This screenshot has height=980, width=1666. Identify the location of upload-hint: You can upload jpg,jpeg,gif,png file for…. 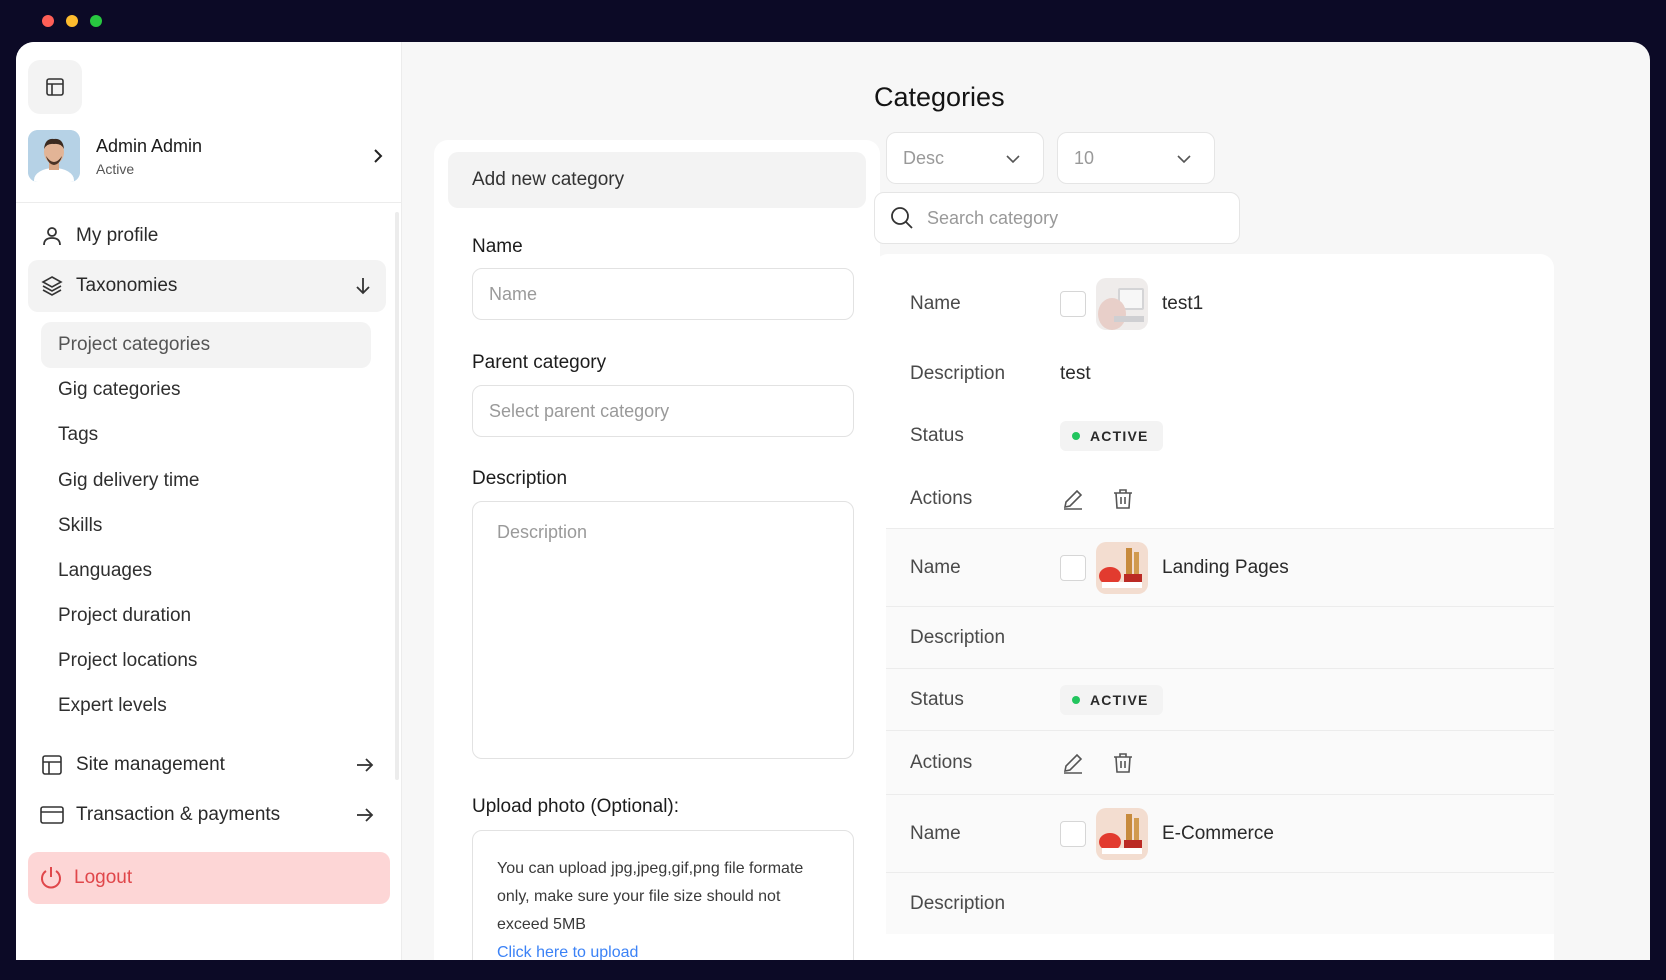
(650, 896).